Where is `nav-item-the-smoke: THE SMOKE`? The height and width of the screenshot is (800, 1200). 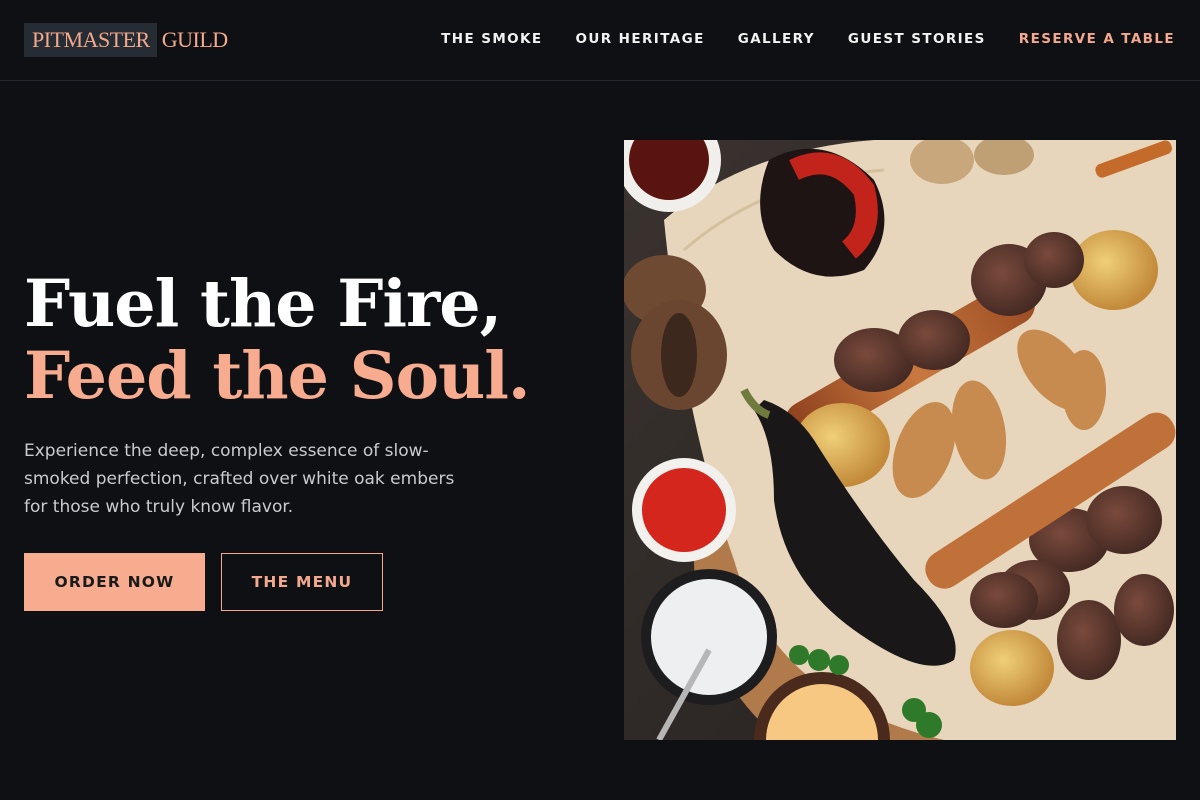
nav-item-the-smoke: THE SMOKE is located at coordinates (491, 39).